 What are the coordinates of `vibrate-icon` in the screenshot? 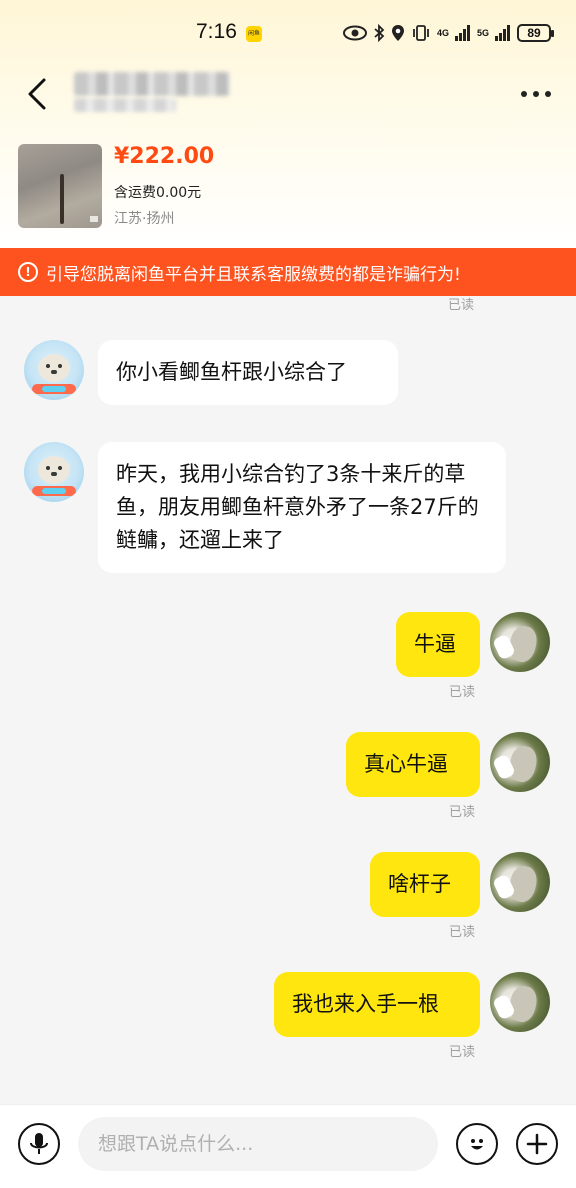 It's located at (421, 33).